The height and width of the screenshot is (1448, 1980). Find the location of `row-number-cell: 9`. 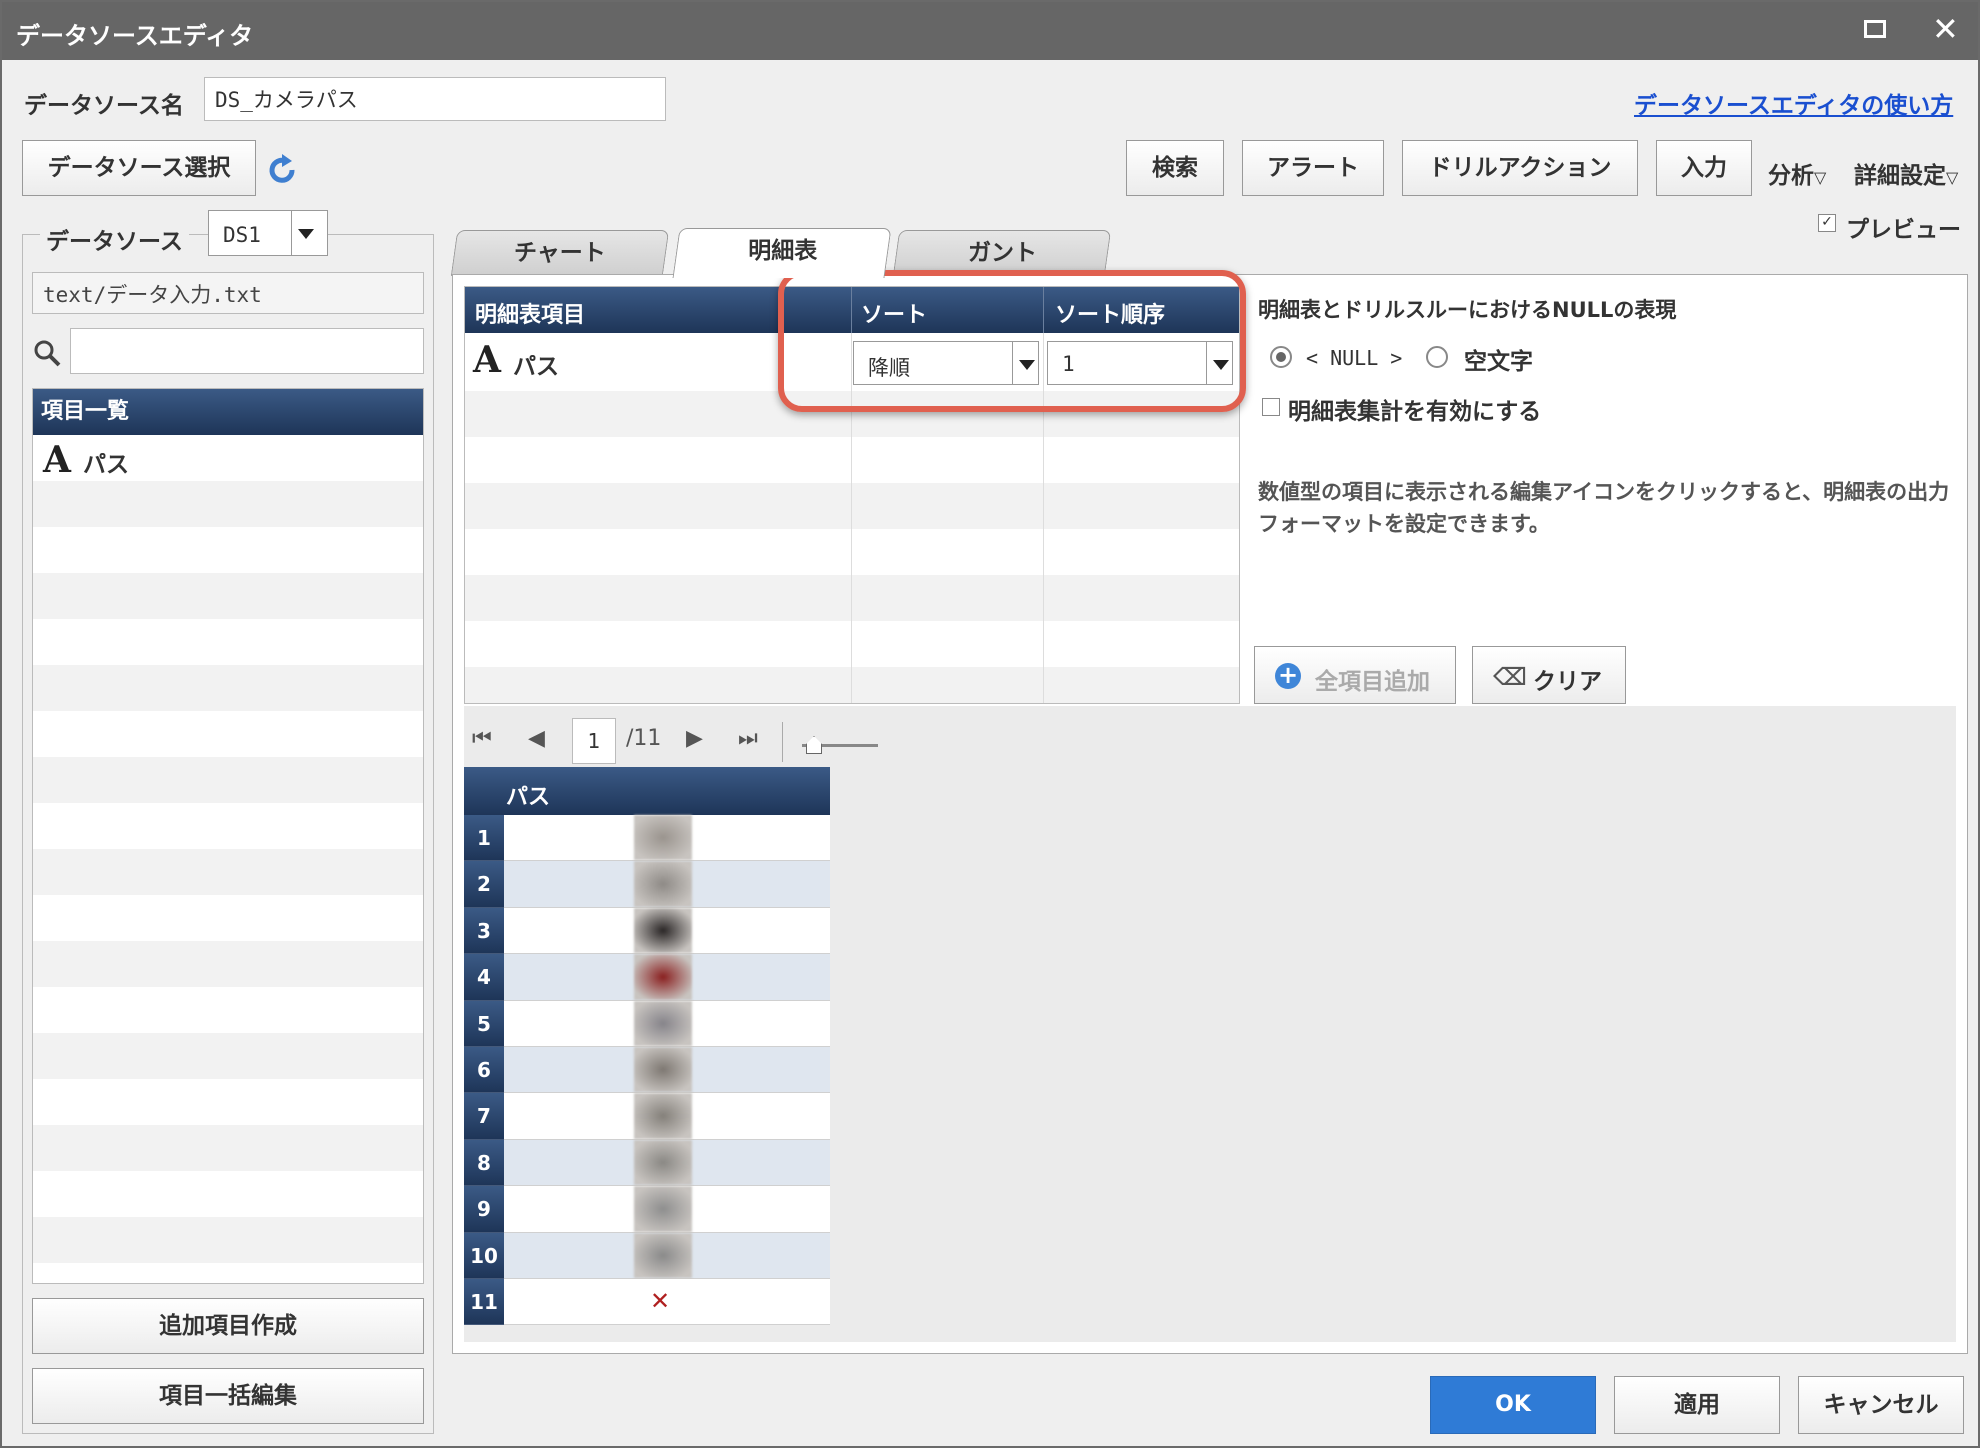

row-number-cell: 9 is located at coordinates (484, 1209).